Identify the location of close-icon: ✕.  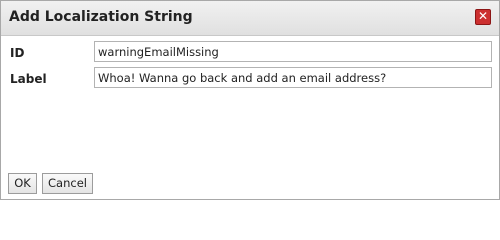
(483, 16).